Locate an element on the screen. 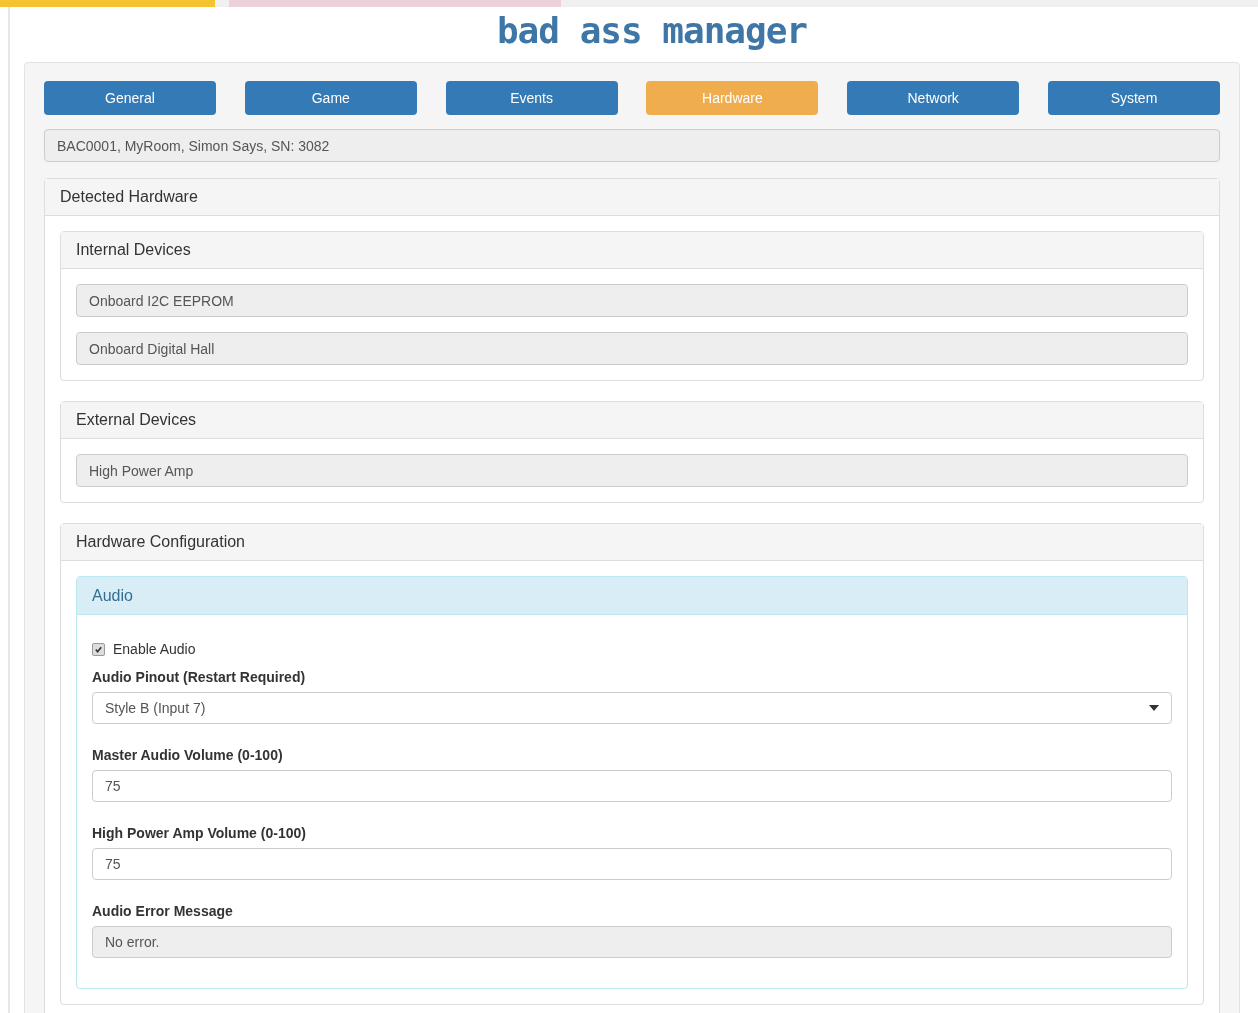 This screenshot has height=1013, width=1258. checkbox is located at coordinates (98, 649).